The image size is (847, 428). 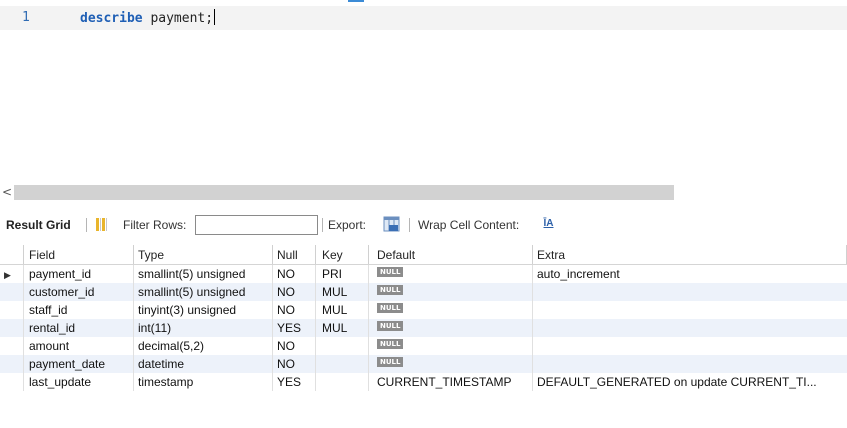 I want to click on grid-header: Field Type Null Key Default Extra, so click(x=423, y=255).